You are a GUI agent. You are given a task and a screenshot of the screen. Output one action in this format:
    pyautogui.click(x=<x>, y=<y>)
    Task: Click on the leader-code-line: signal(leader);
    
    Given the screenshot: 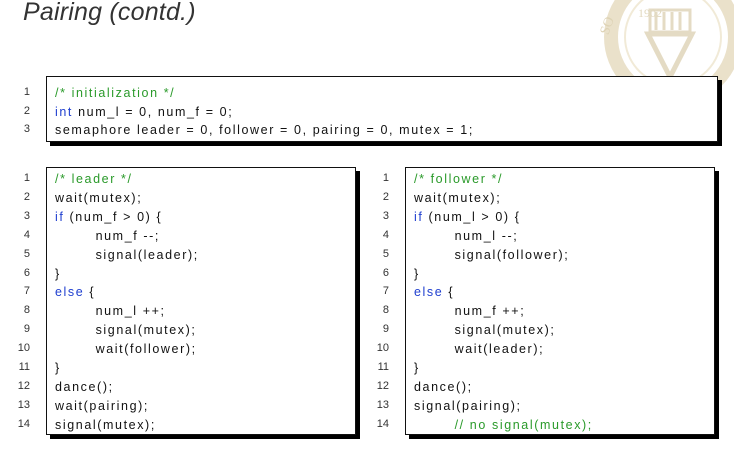 What is the action you would take?
    pyautogui.click(x=127, y=255)
    